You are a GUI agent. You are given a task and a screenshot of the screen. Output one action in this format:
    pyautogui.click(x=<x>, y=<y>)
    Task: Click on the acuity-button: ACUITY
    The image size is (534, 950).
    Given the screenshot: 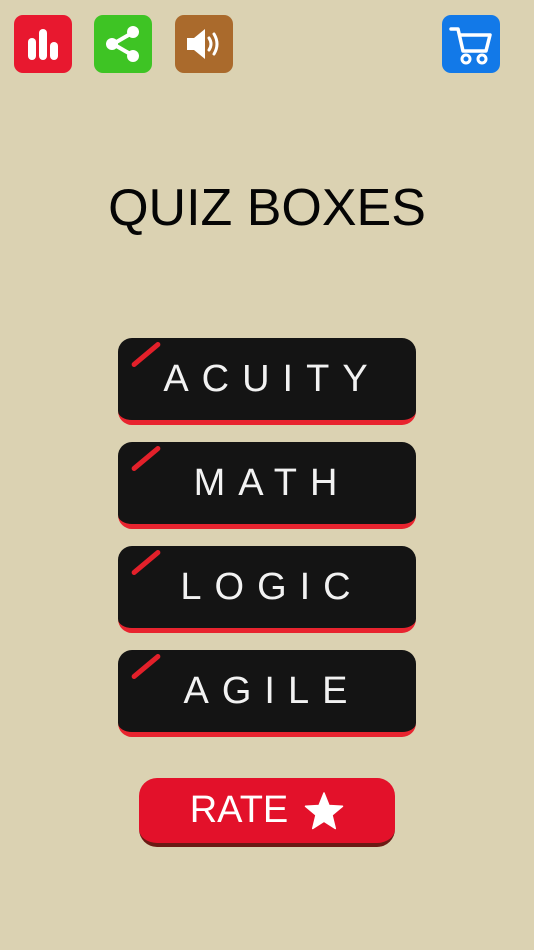 What is the action you would take?
    pyautogui.click(x=267, y=381)
    